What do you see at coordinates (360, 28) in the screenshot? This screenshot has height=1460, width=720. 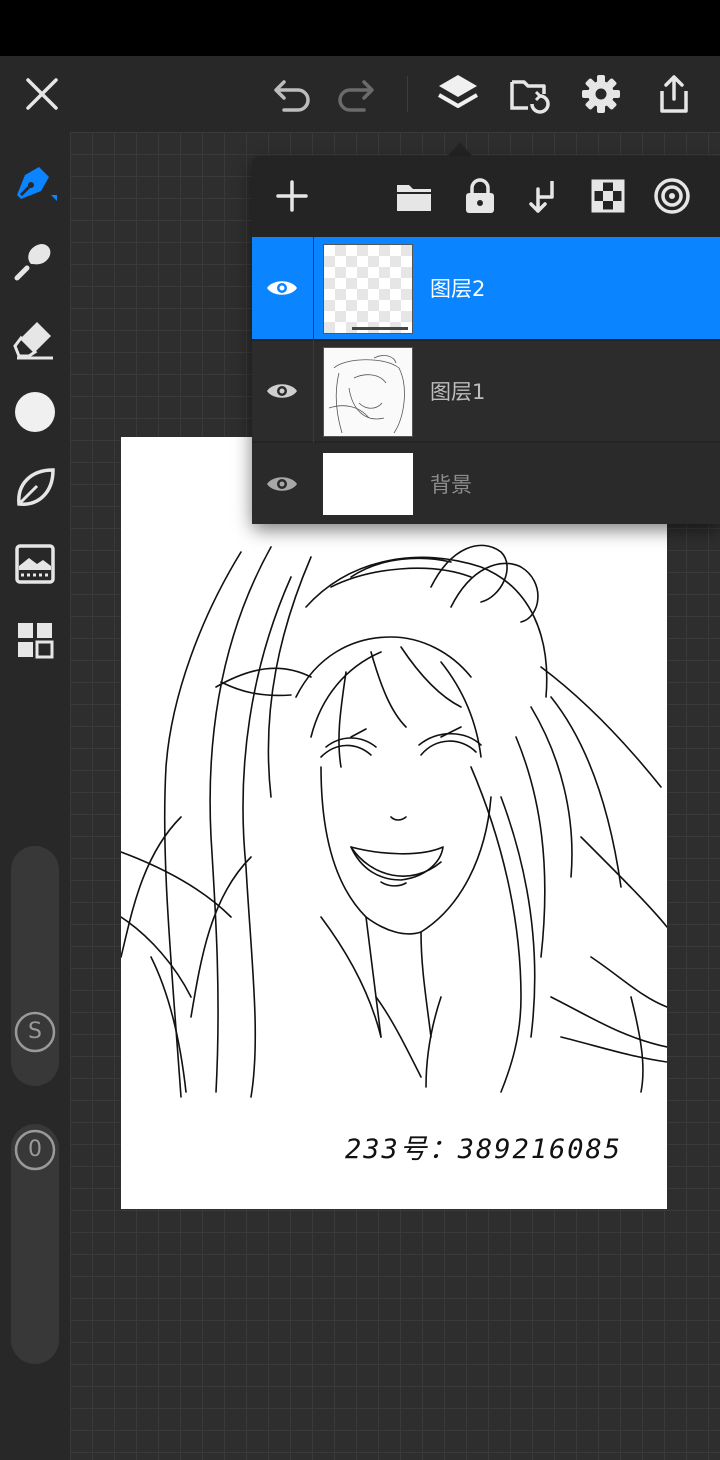 I see `status-bar` at bounding box center [360, 28].